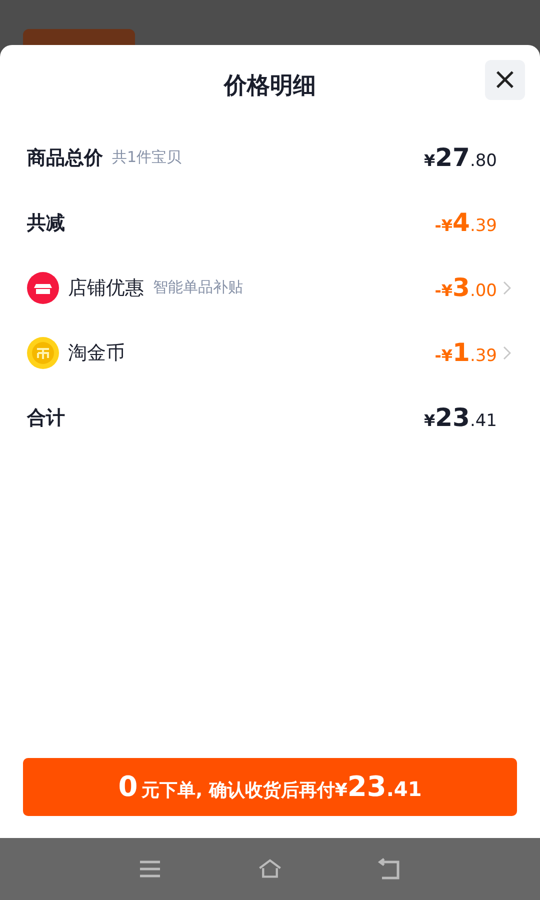 Image resolution: width=540 pixels, height=900 pixels. What do you see at coordinates (465, 222) in the screenshot?
I see `amount: -¥4.39` at bounding box center [465, 222].